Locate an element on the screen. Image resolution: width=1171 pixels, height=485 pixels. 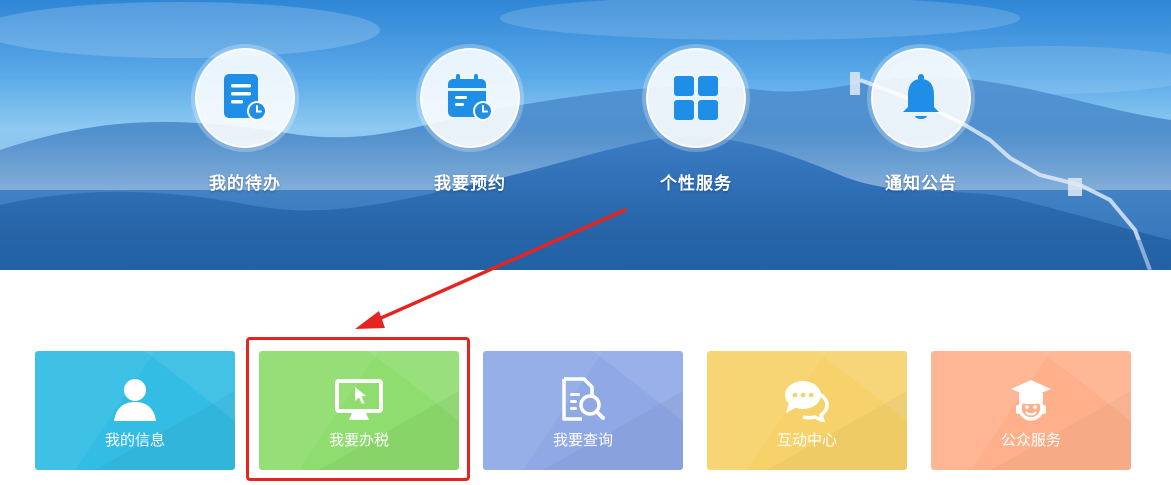
quick-link-personal-service: 个性服务 is located at coordinates (696, 121).